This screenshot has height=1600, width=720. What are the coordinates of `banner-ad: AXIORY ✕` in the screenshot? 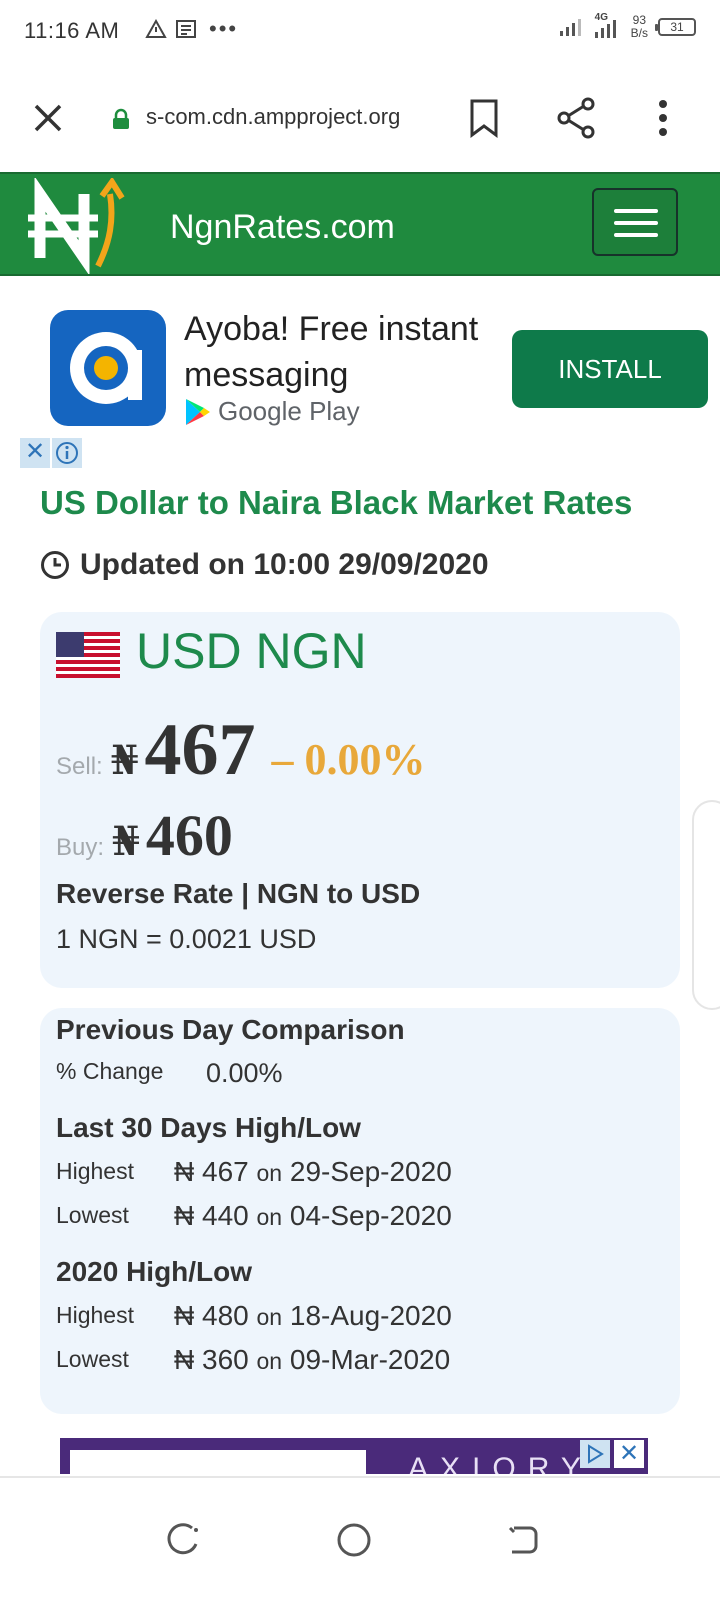 It's located at (354, 1456).